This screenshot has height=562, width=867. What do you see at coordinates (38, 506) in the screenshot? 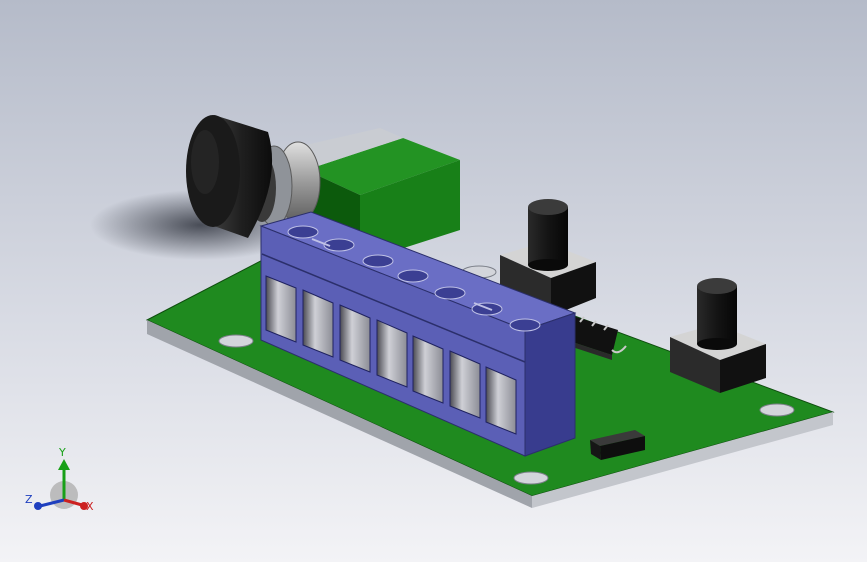
I see `triad-z-arrow-icon` at bounding box center [38, 506].